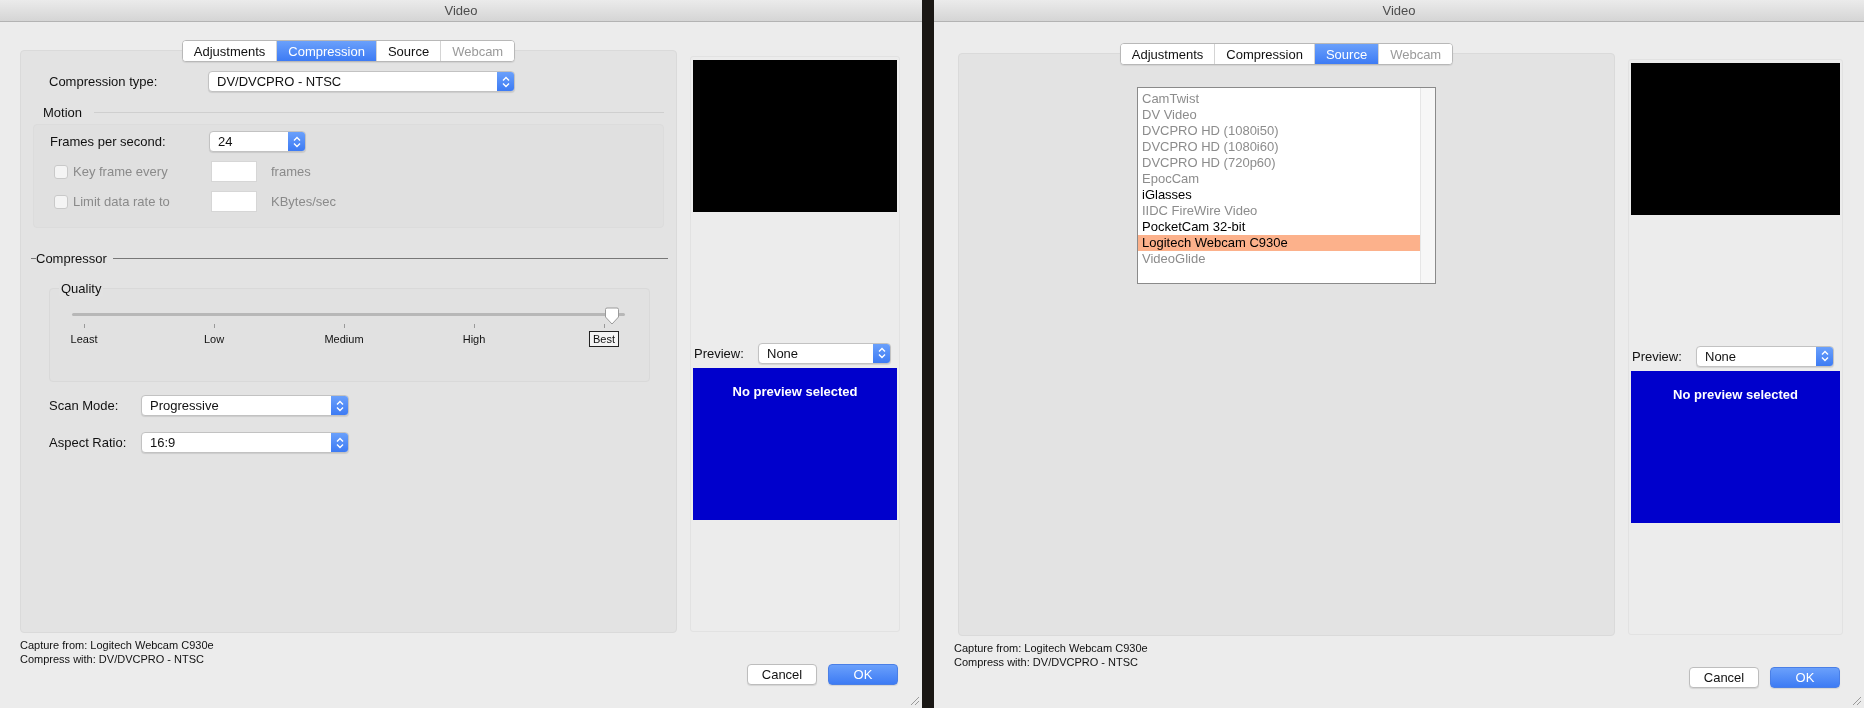  What do you see at coordinates (84, 339) in the screenshot?
I see `tick-label: Least` at bounding box center [84, 339].